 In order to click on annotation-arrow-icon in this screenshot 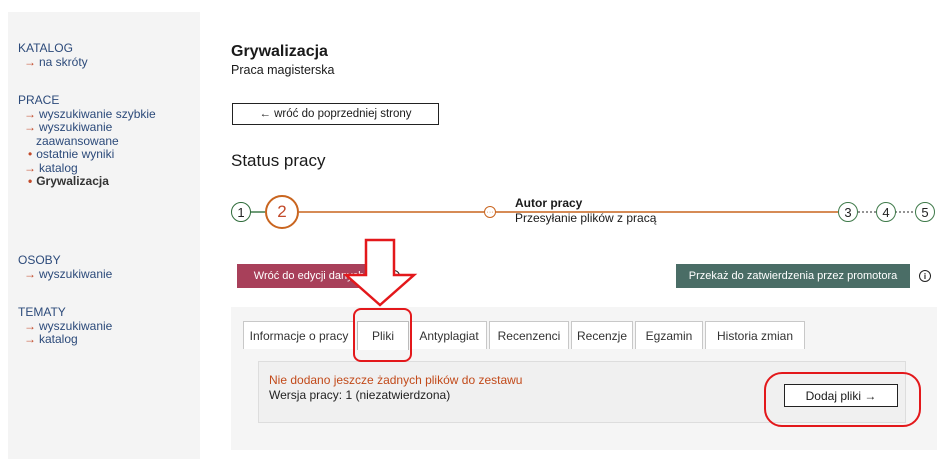, I will do `click(380, 272)`.